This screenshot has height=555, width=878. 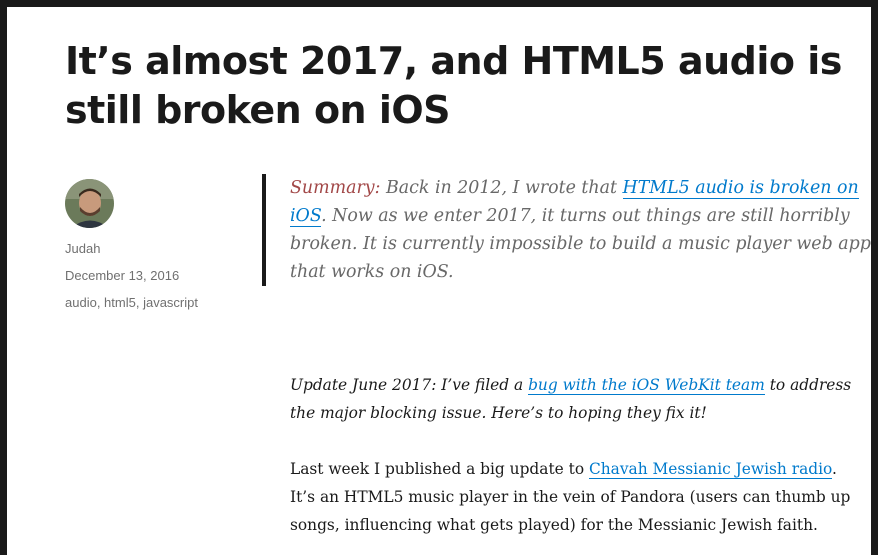 What do you see at coordinates (409, 385) in the screenshot?
I see `update-text-before: Update June 2017: I’ve filed a` at bounding box center [409, 385].